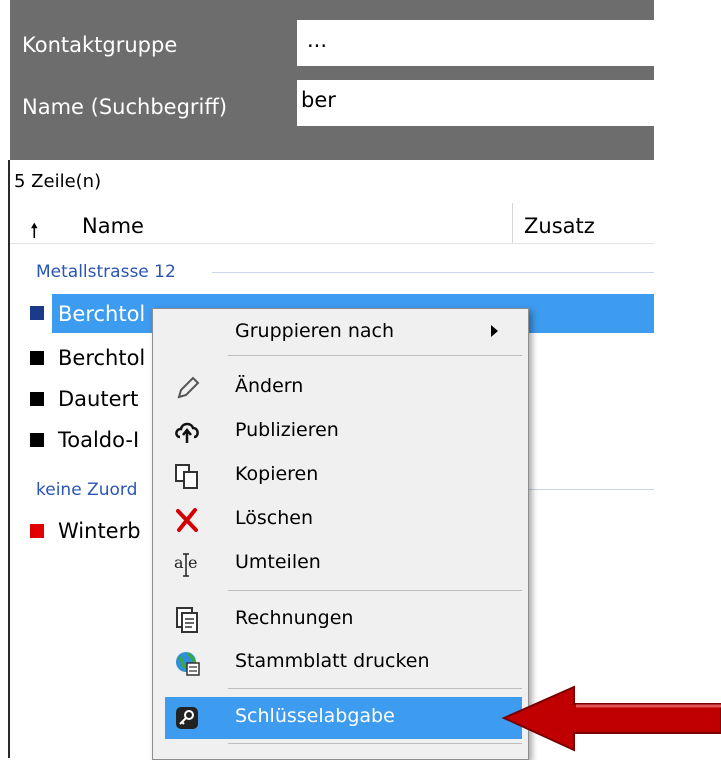 The width and height of the screenshot is (721, 760). I want to click on menu-item-copy: Kopieren, so click(343, 476).